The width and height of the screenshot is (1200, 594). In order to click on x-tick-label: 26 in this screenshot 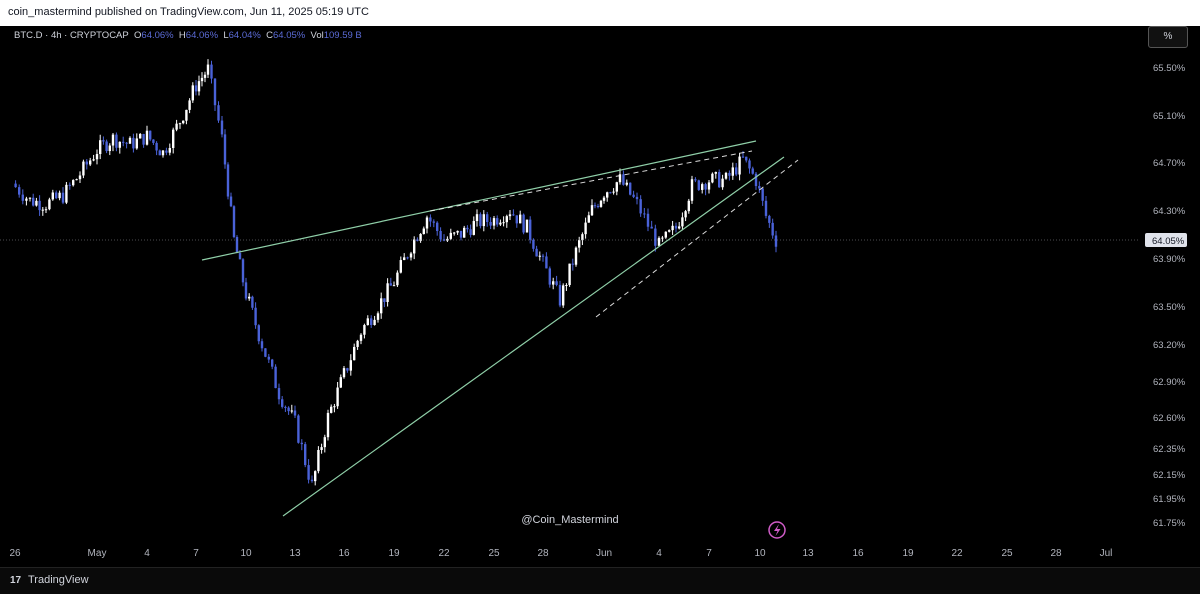, I will do `click(15, 553)`.